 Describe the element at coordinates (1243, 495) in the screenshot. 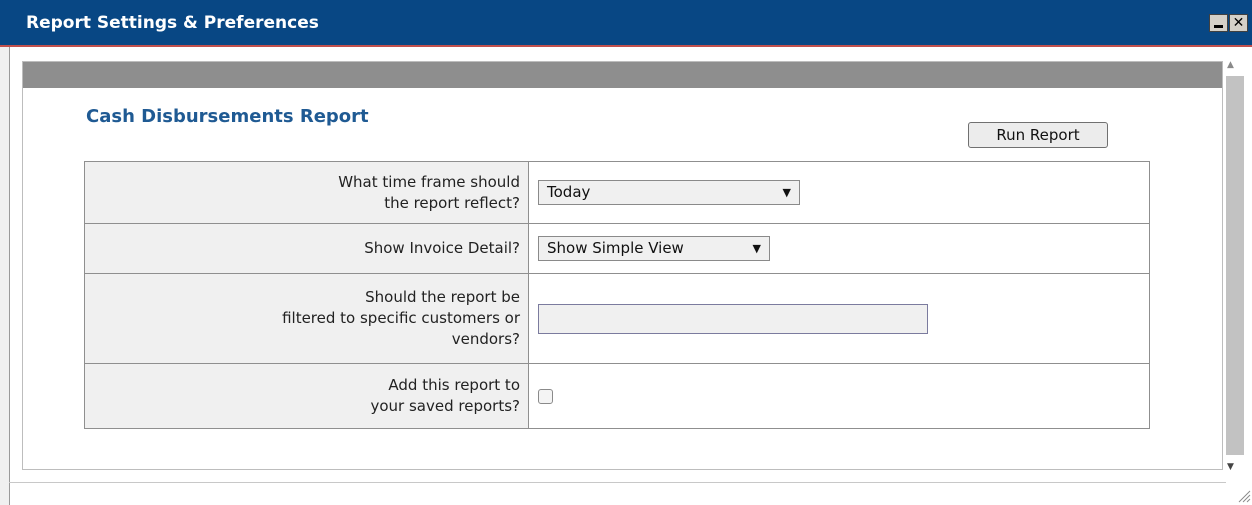

I see `resize-grip-icon` at that location.